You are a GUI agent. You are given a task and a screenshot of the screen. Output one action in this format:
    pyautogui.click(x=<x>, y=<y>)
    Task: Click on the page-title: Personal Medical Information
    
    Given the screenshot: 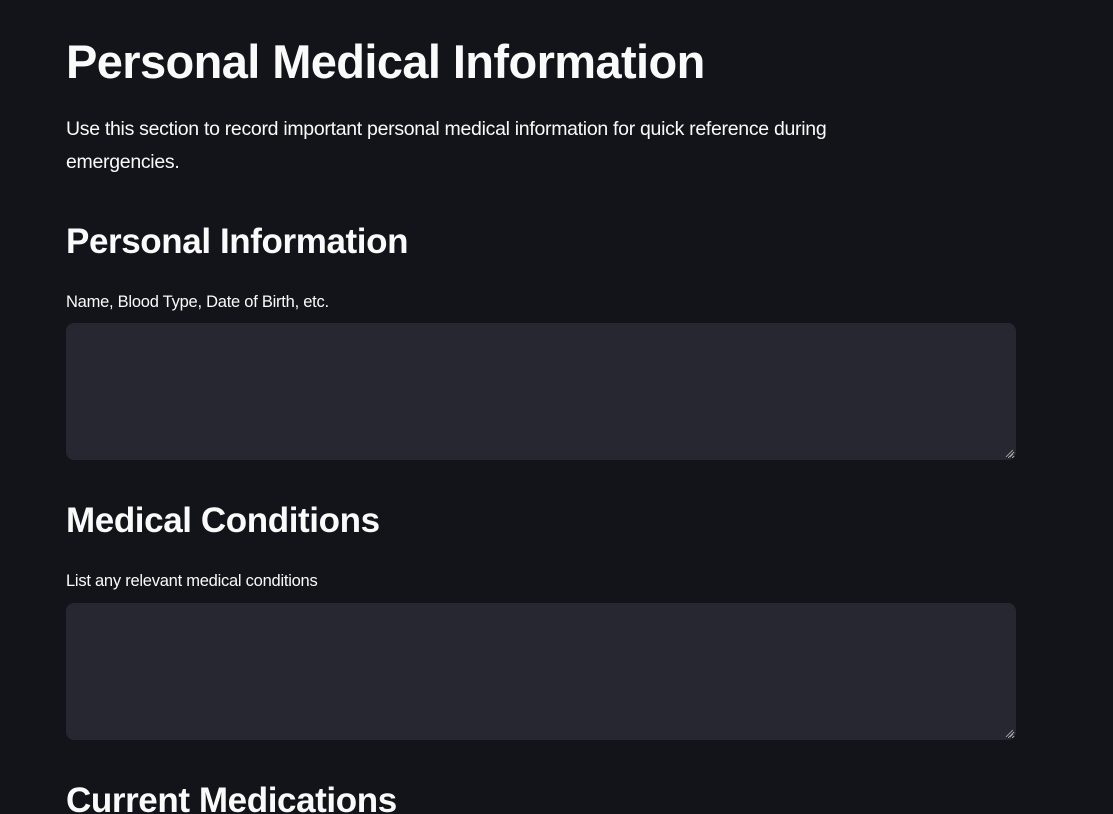 What is the action you would take?
    pyautogui.click(x=385, y=61)
    